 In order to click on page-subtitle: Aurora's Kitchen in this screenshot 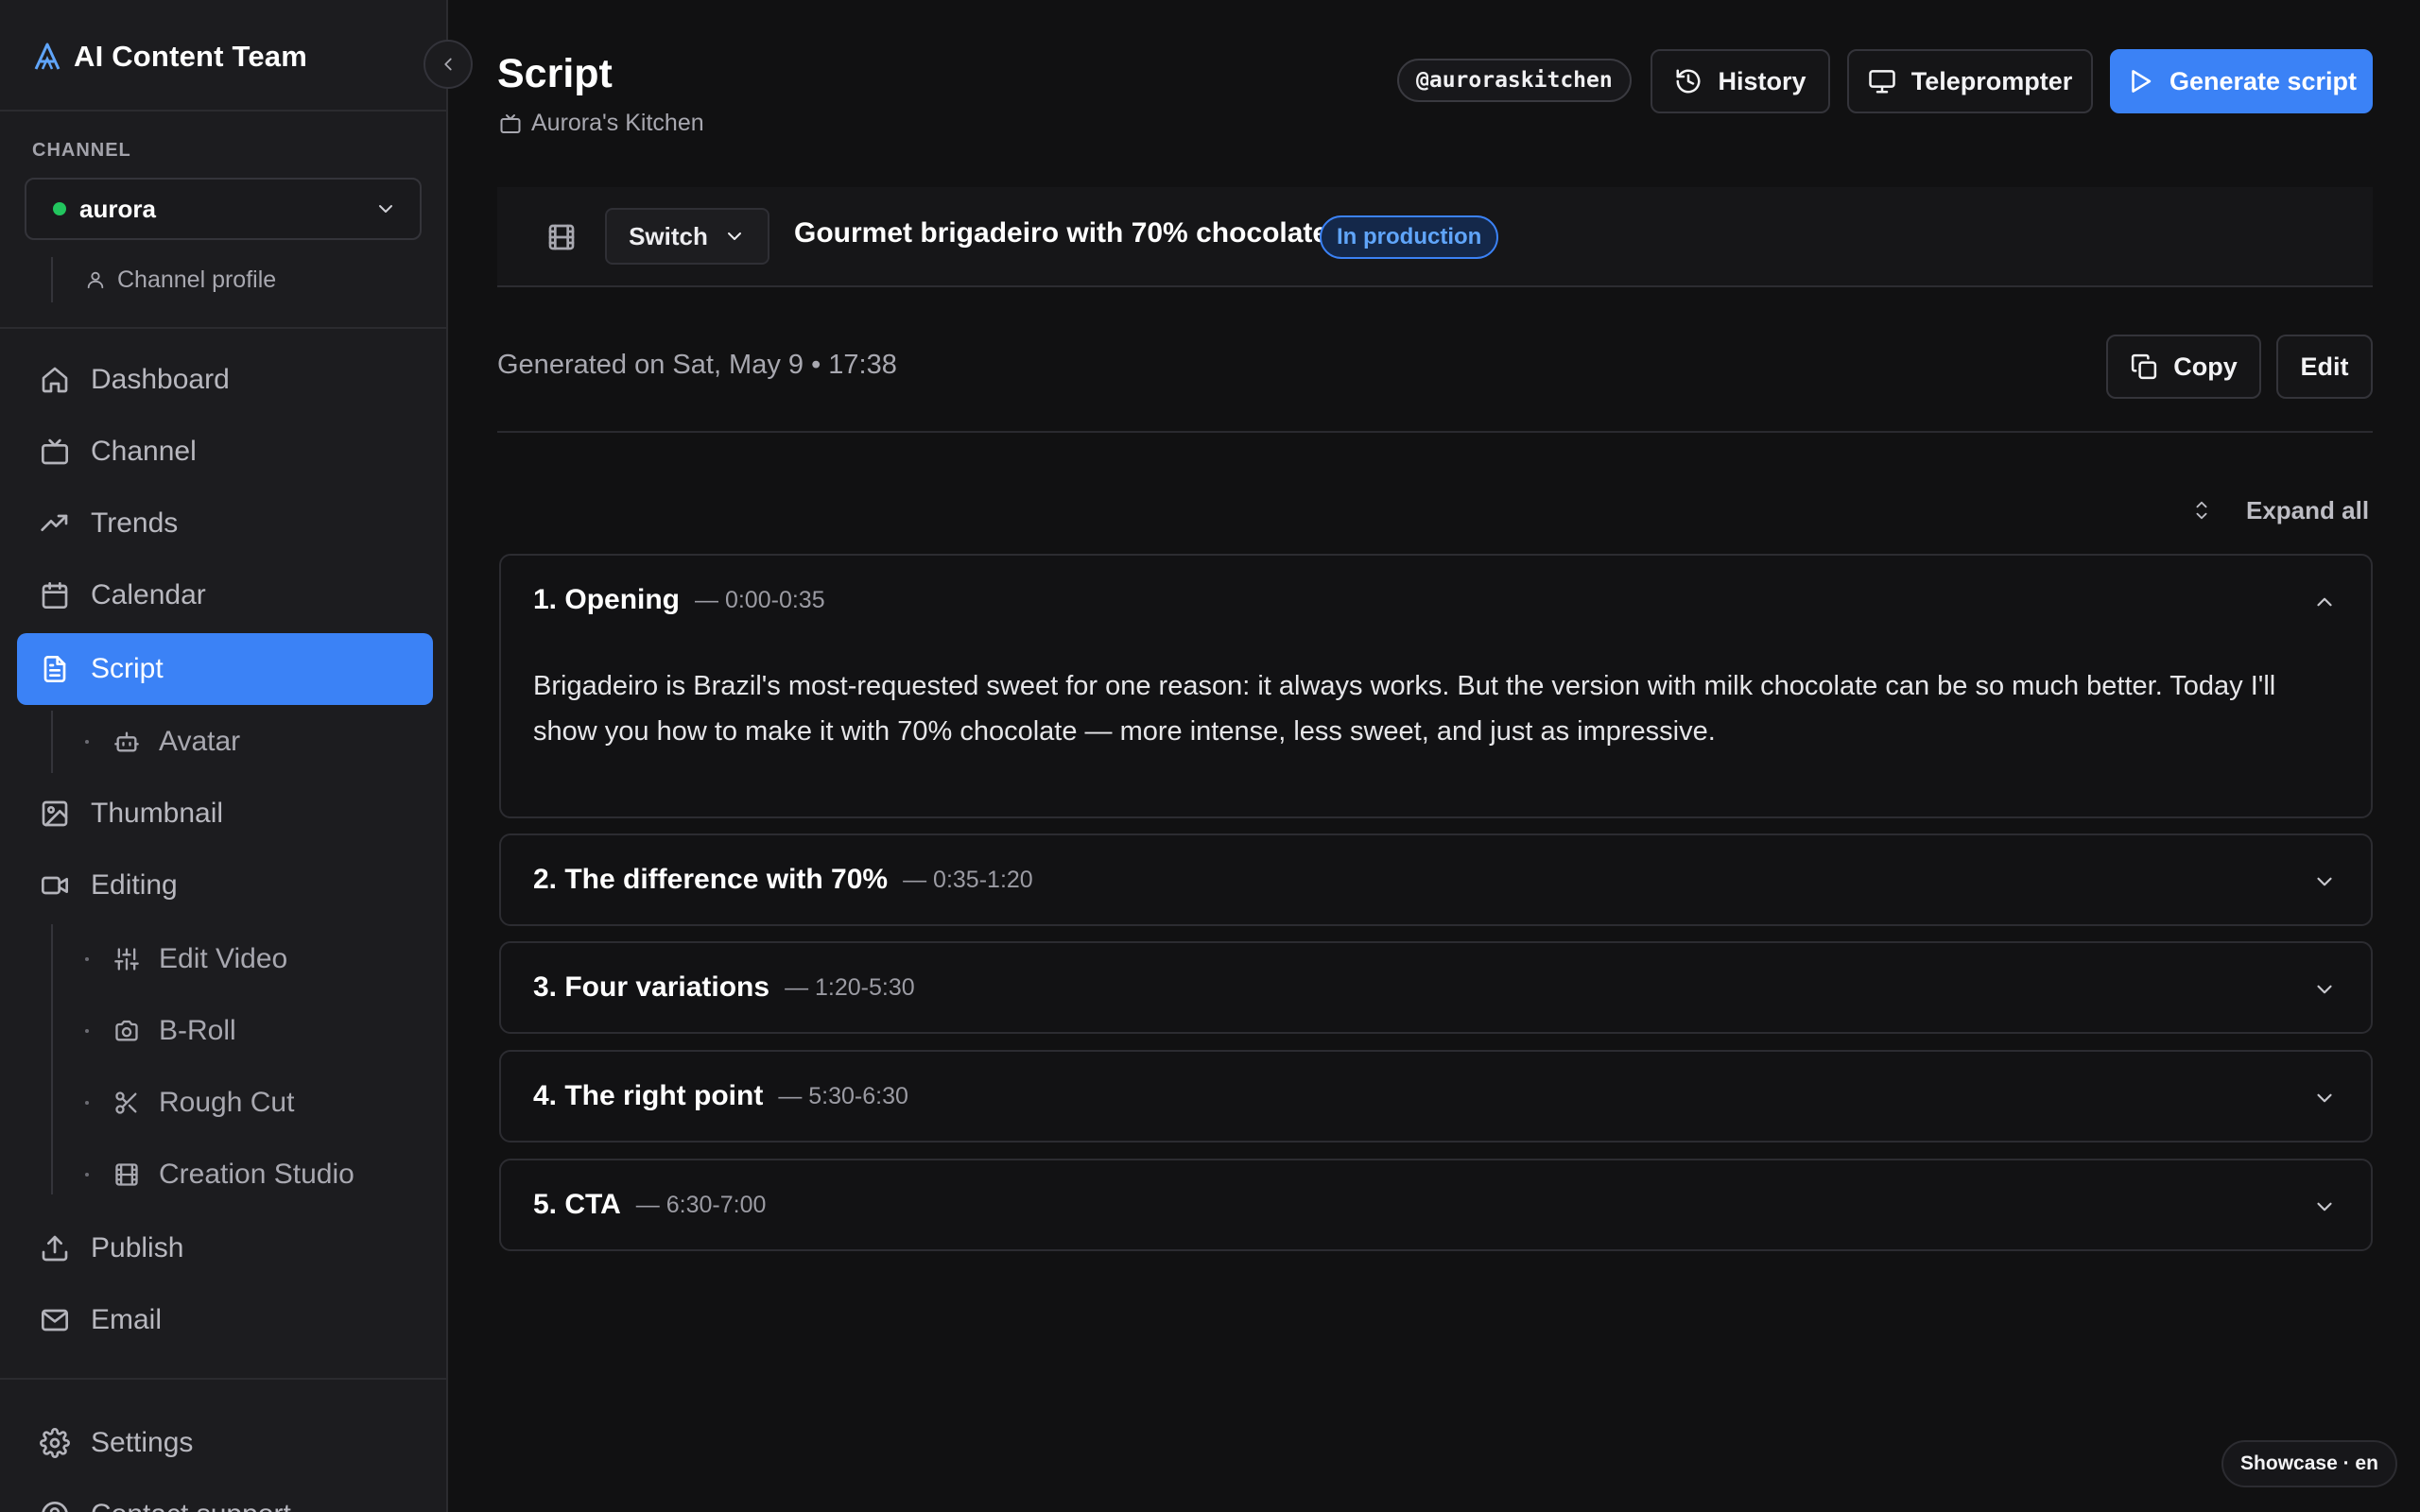, I will do `click(601, 123)`.